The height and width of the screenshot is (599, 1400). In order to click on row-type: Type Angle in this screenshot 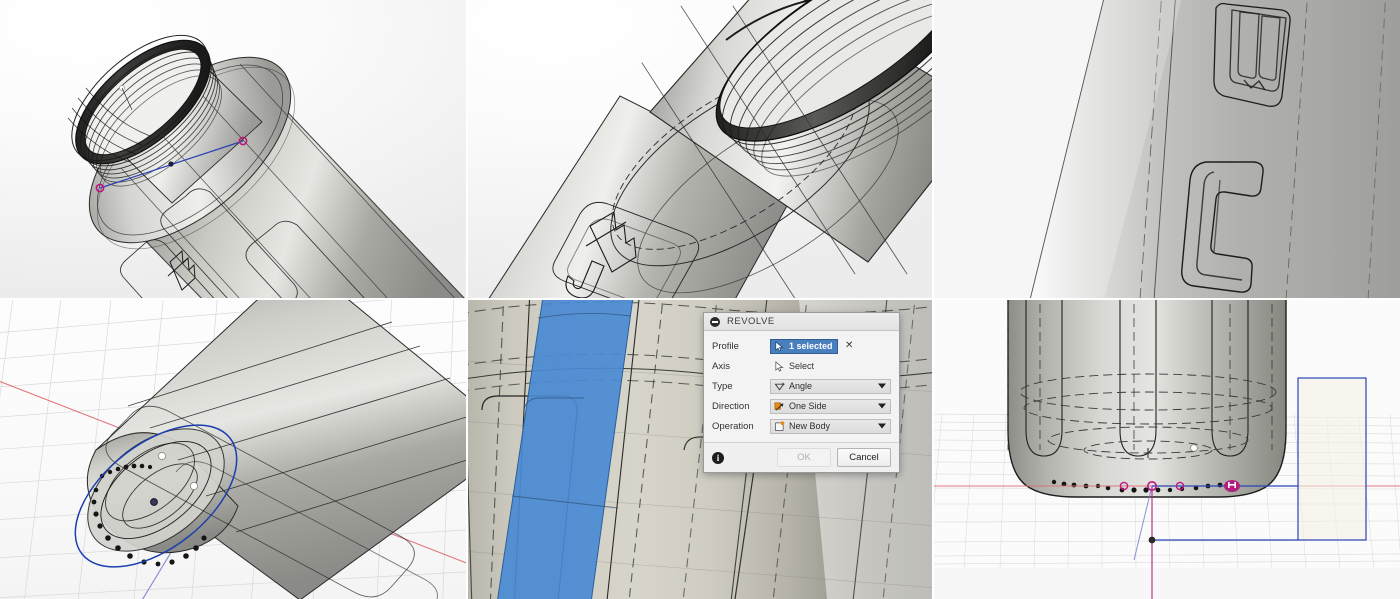, I will do `click(801, 386)`.